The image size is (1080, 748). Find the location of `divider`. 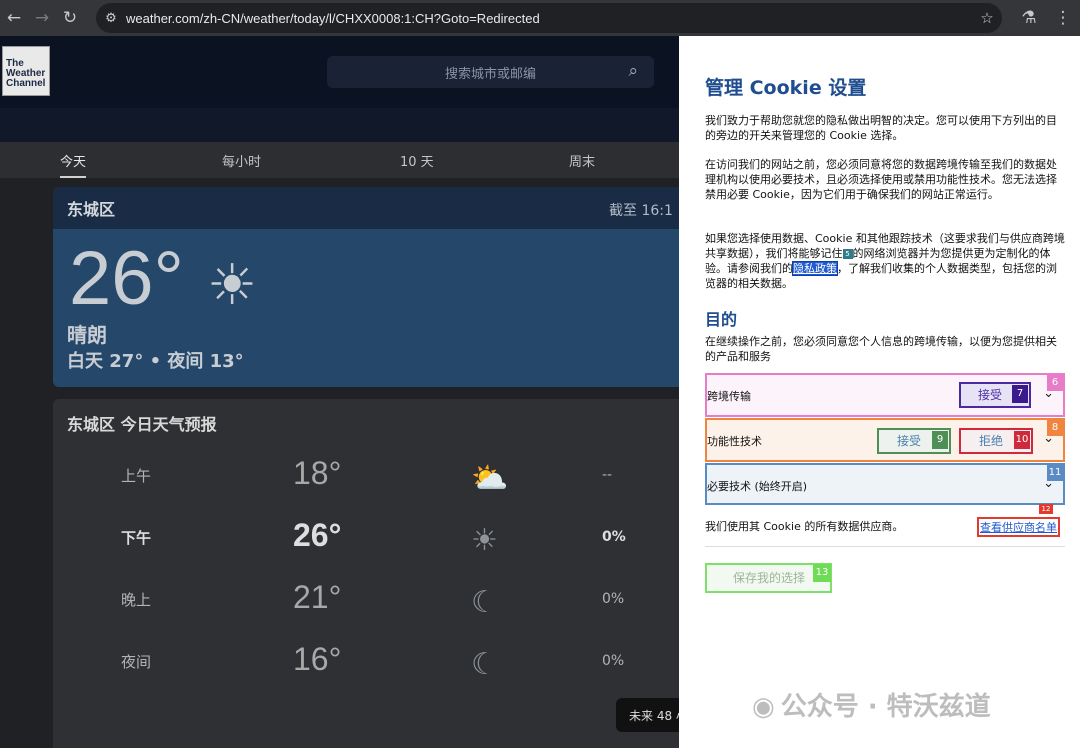

divider is located at coordinates (885, 546).